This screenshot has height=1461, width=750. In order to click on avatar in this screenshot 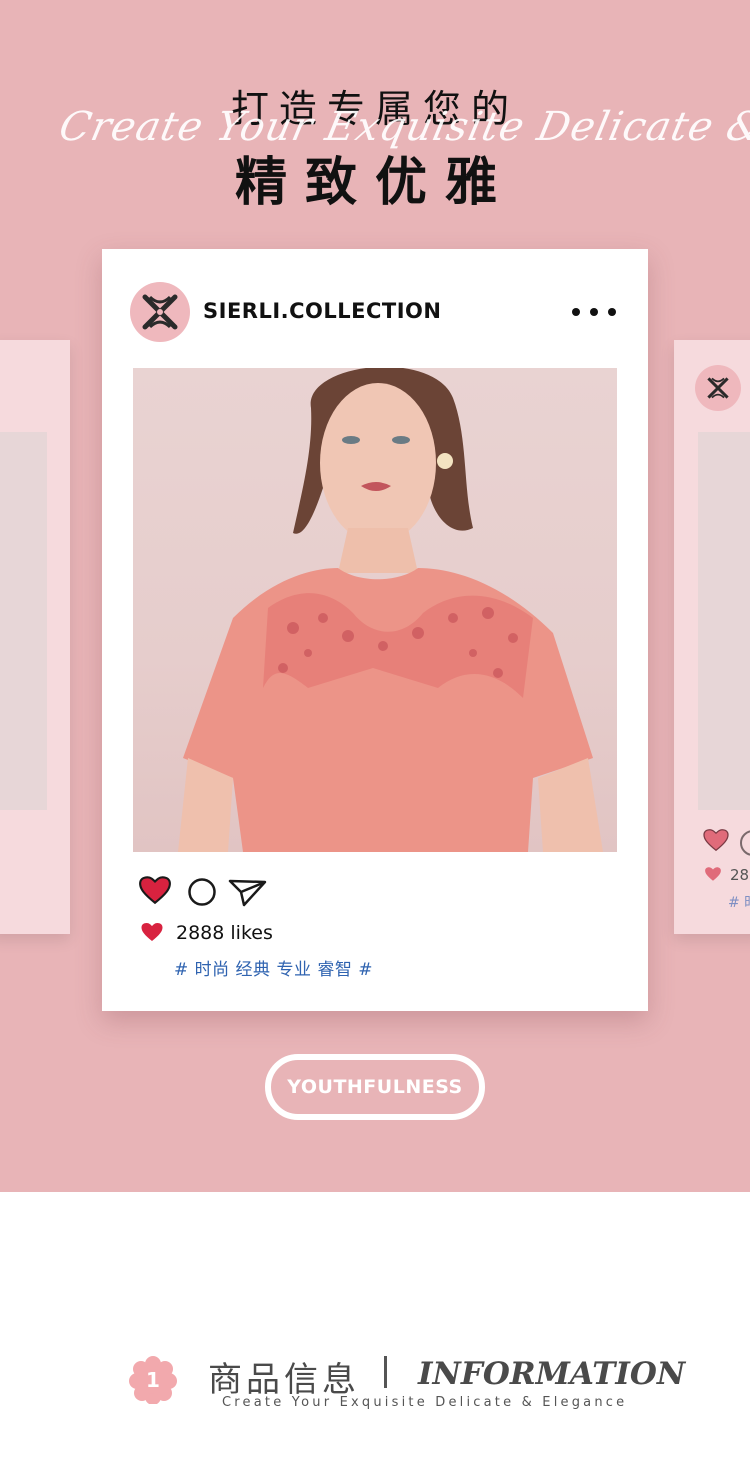, I will do `click(160, 312)`.